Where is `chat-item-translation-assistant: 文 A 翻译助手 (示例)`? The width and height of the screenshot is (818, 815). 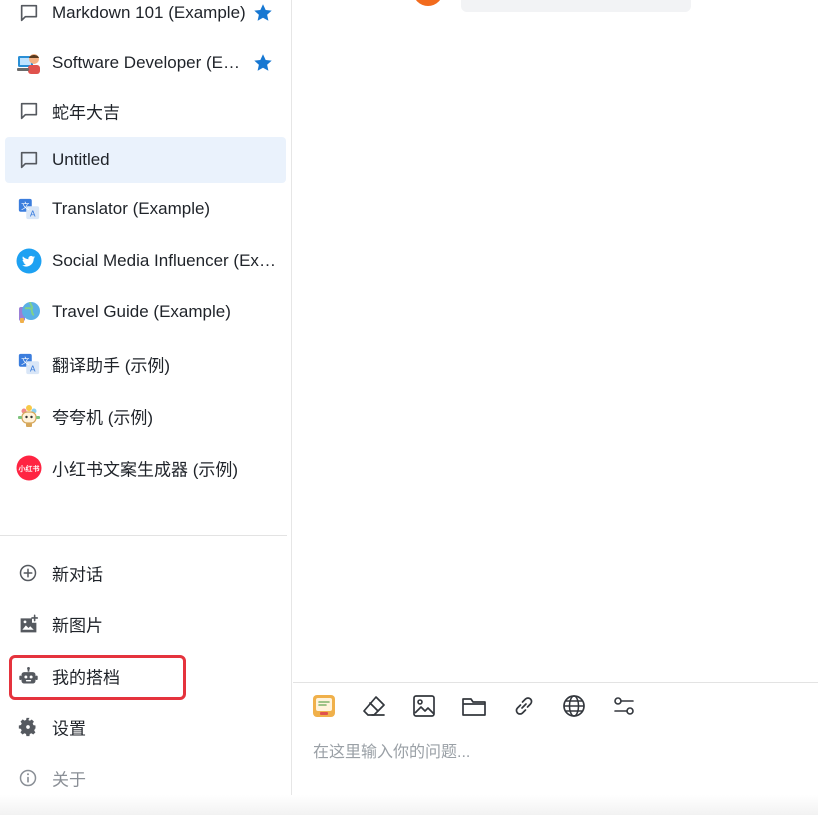
chat-item-translation-assistant: 文 A 翻译助手 (示例) is located at coordinates (145, 364).